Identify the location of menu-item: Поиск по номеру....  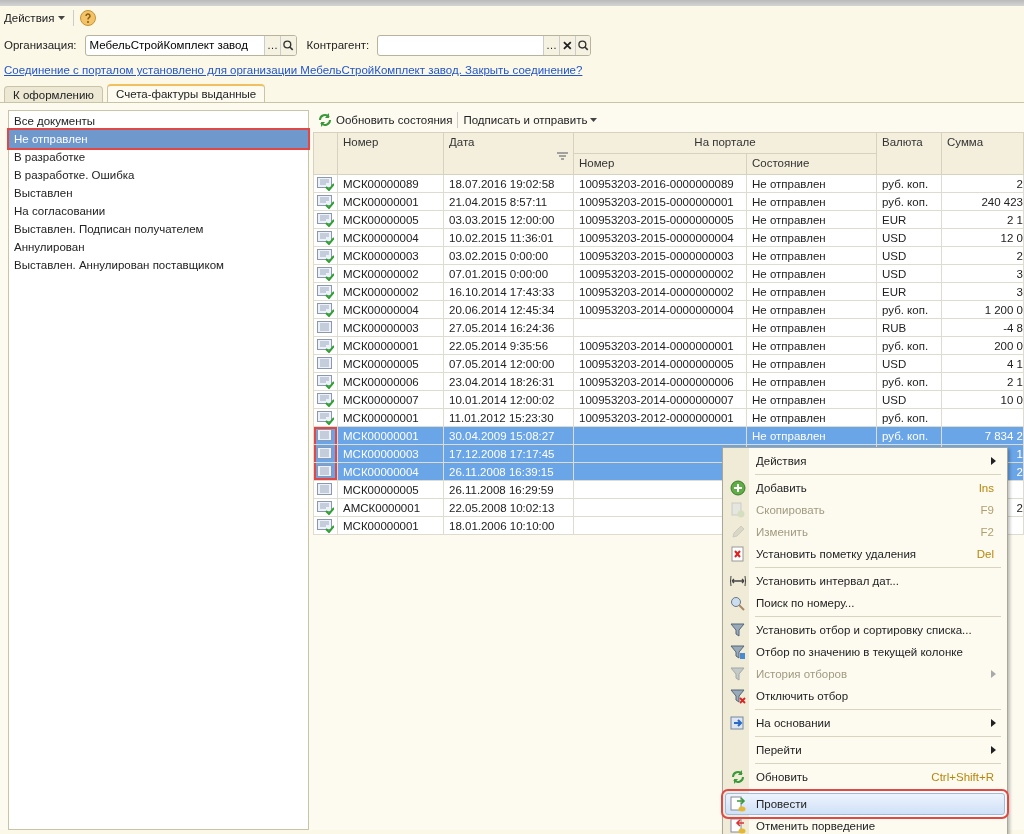
(865, 603).